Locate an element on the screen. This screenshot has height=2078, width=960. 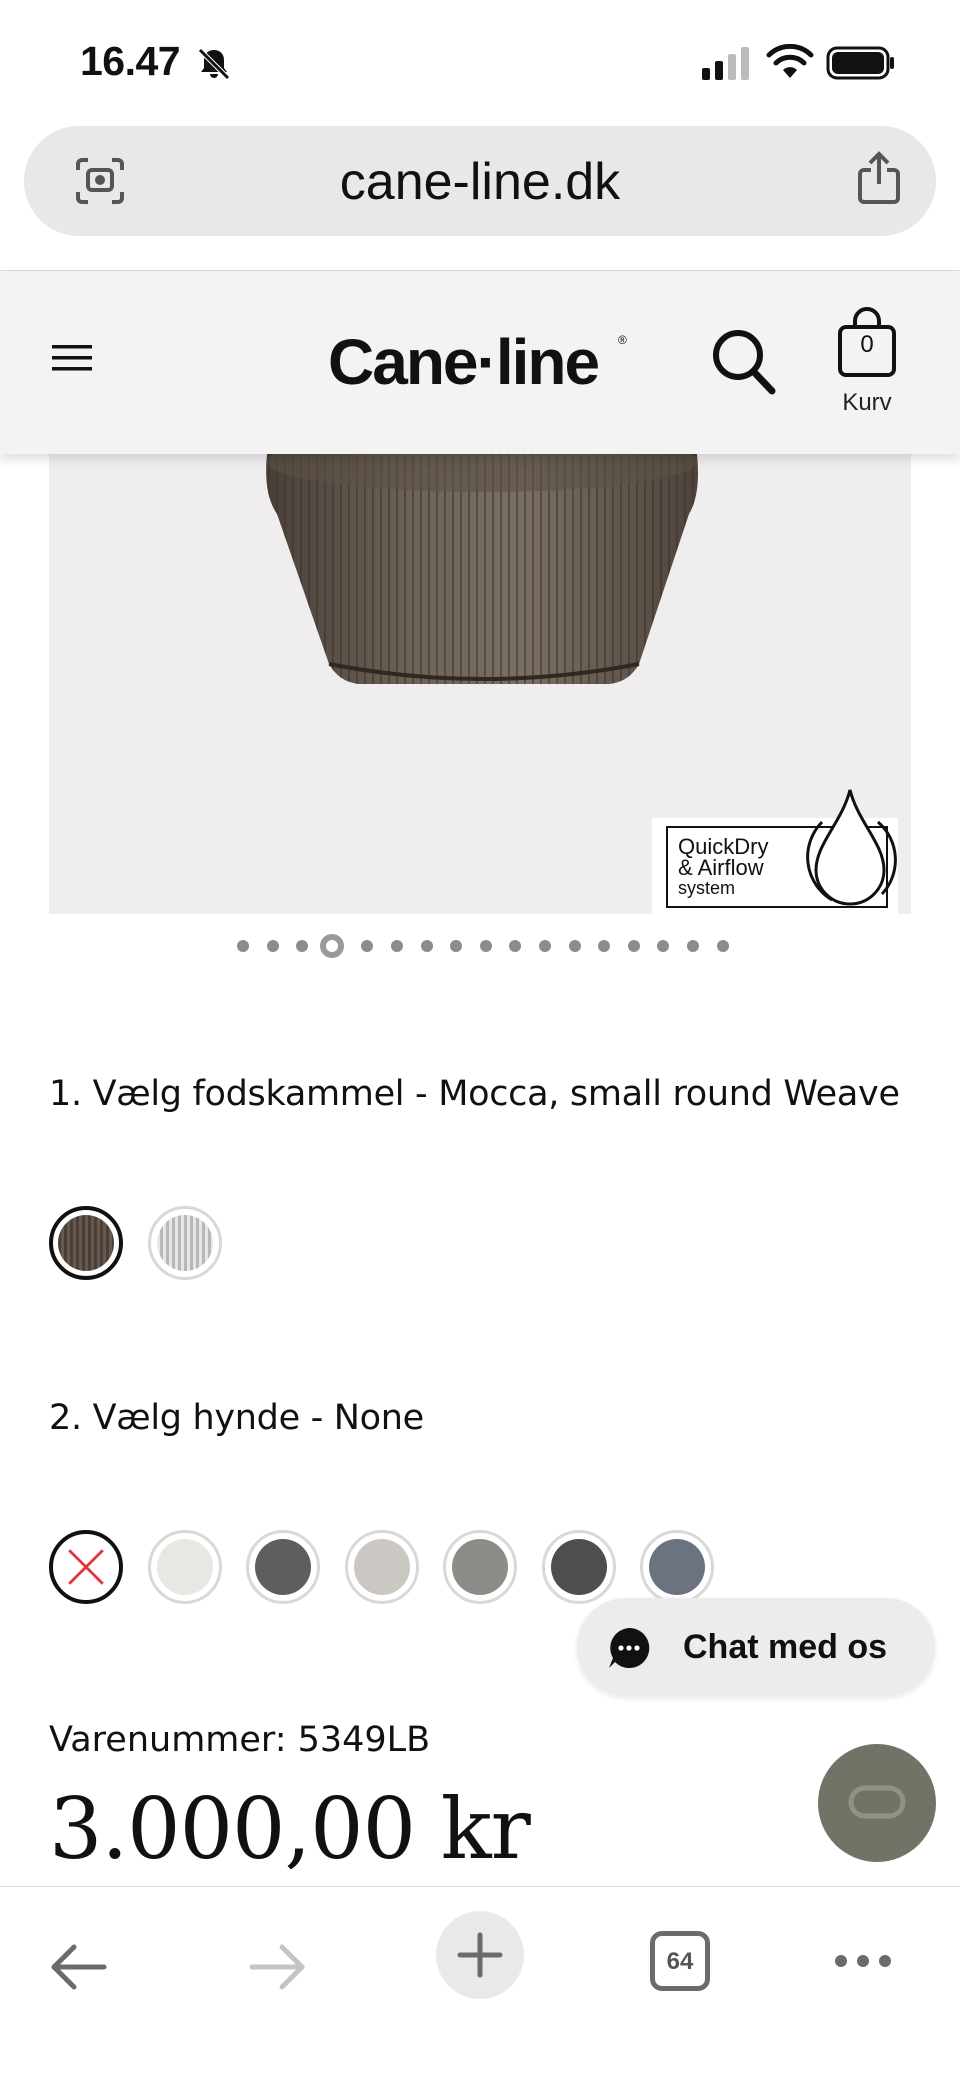
logo-registered-mark: ® is located at coordinates (622, 340).